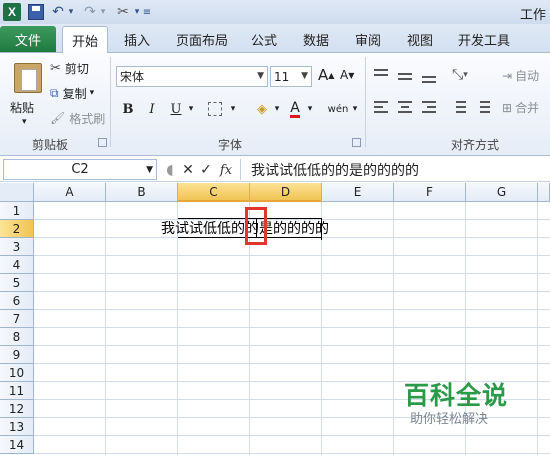 The width and height of the screenshot is (550, 455). Describe the element at coordinates (544, 192) in the screenshot. I see `column-header-h` at that location.